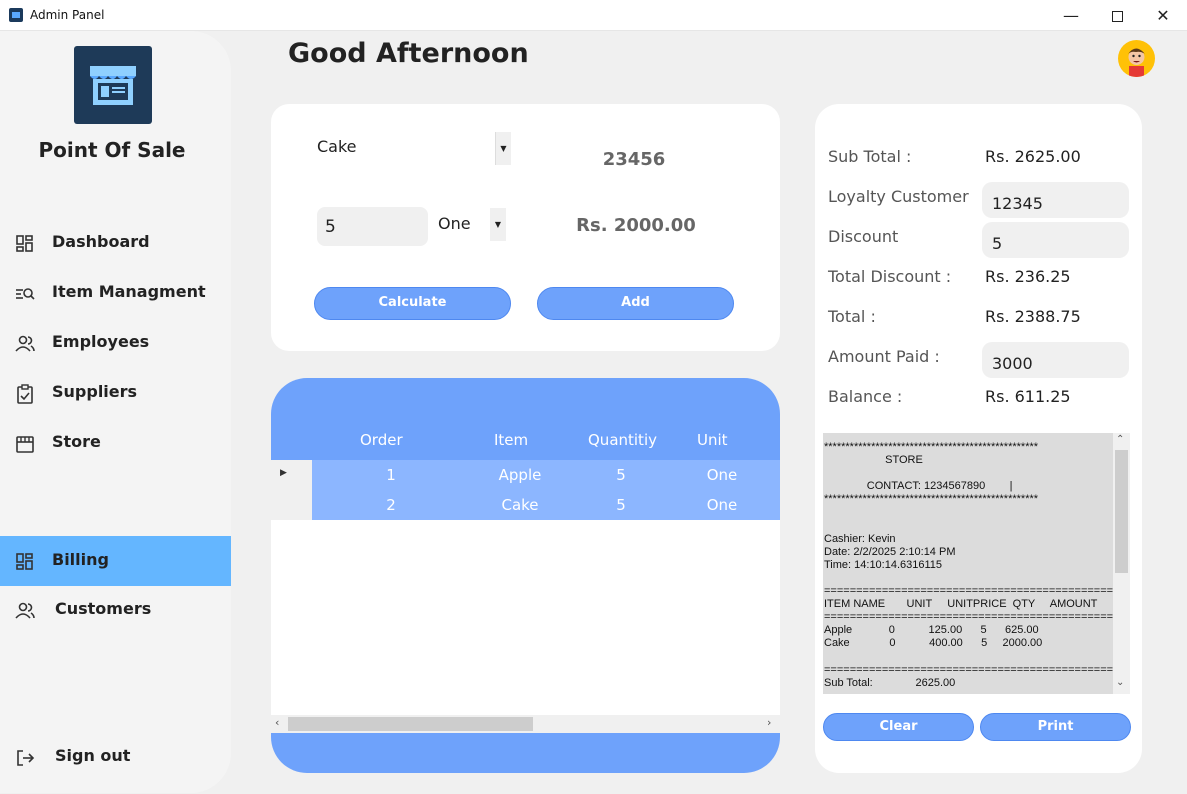 The image size is (1187, 794). I want to click on item-dropdown-button: ▼, so click(503, 148).